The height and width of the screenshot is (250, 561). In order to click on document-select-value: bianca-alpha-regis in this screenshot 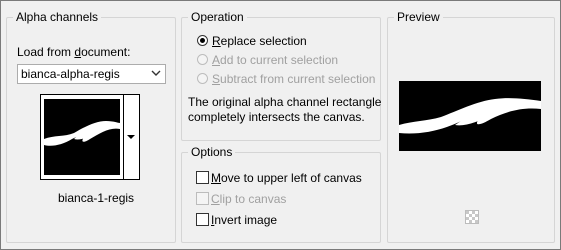, I will do `click(70, 74)`.